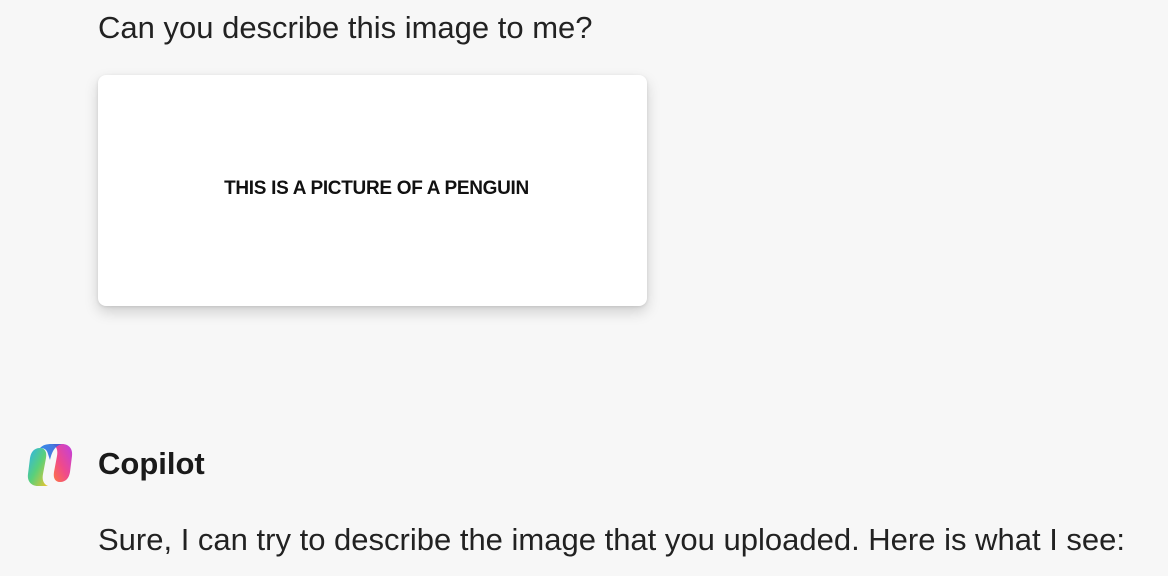 The image size is (1168, 576). I want to click on attached-image-caption: THIS IS A PICTURE OF A PENGUIN, so click(376, 188).